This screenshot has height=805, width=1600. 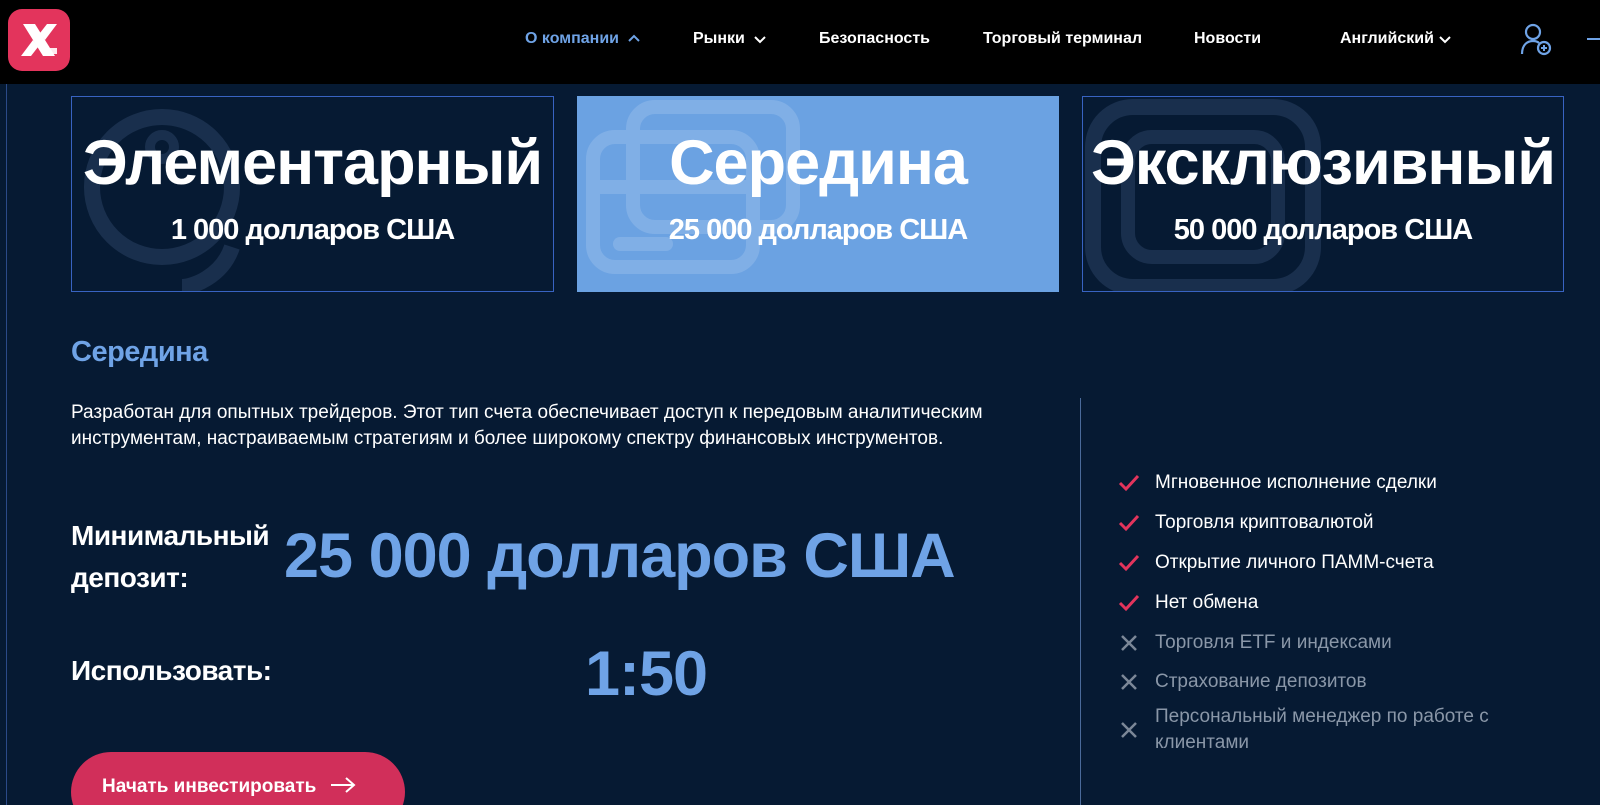 I want to click on language-label: Английский, so click(x=1387, y=38).